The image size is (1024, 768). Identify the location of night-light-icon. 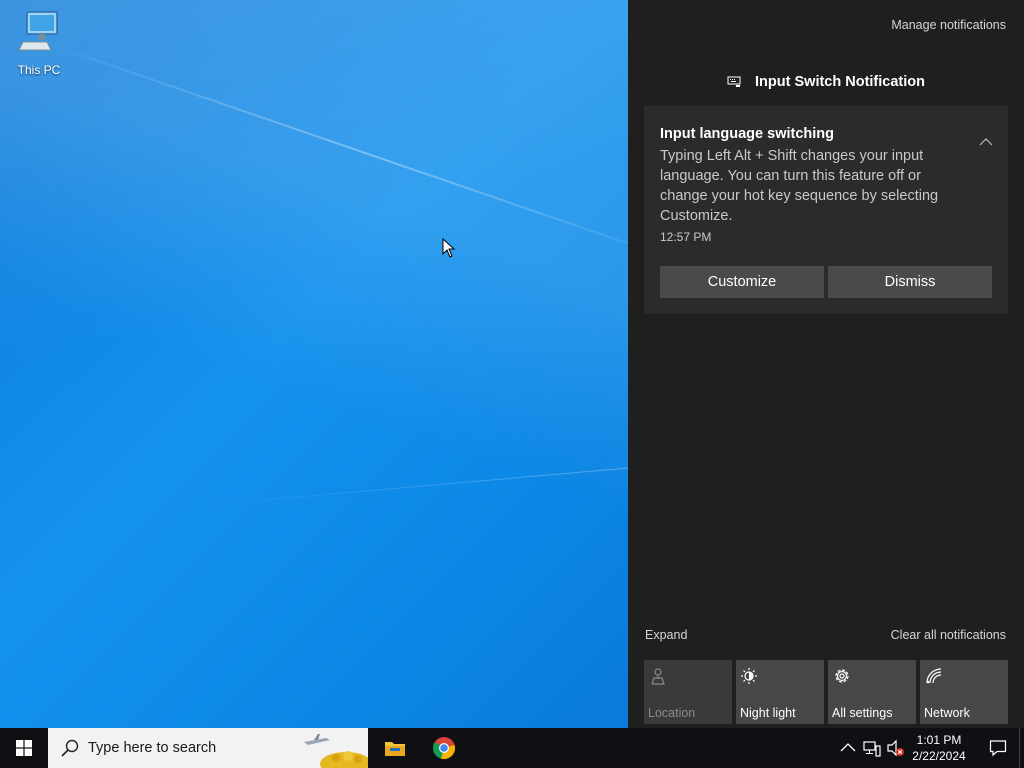
(749, 676).